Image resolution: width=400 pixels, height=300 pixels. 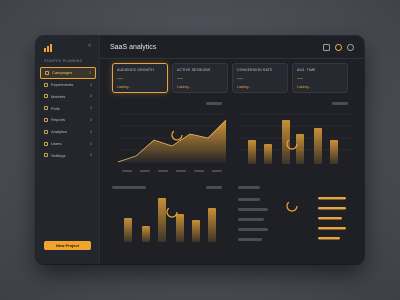 I want to click on sidebar-item-experiments: Experiments 4, so click(x=68, y=85).